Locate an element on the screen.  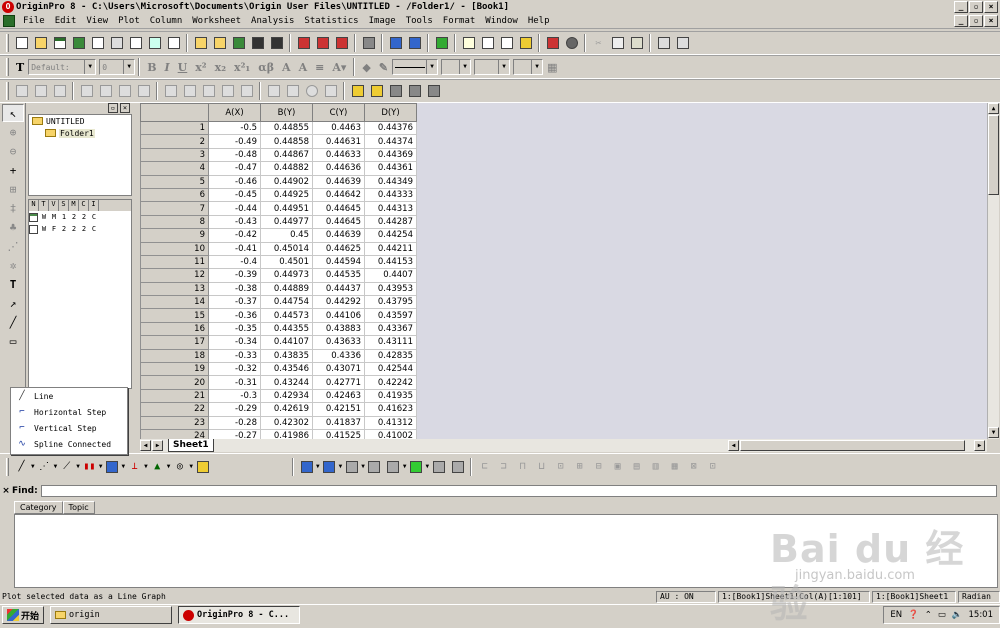
table-cell: 0.43244 is located at coordinates (286, 382).